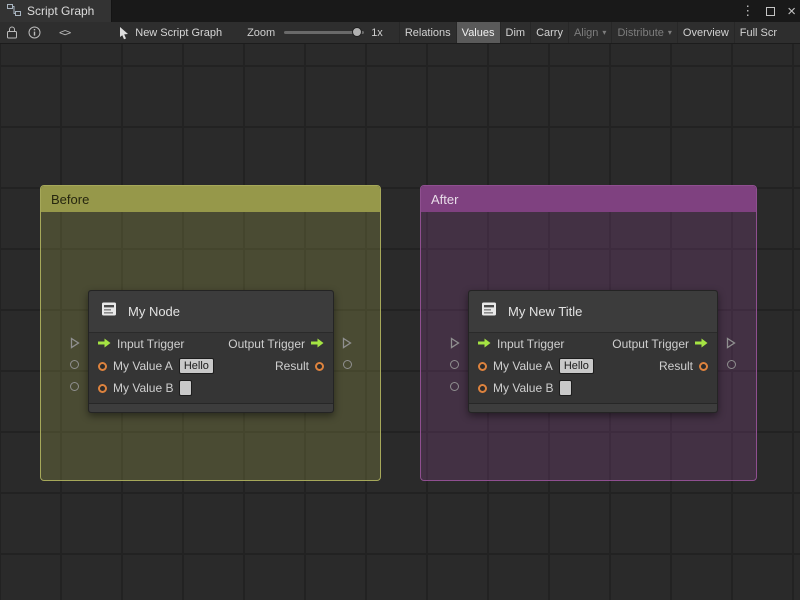 This screenshot has height=600, width=800. I want to click on align-label: Align, so click(586, 32).